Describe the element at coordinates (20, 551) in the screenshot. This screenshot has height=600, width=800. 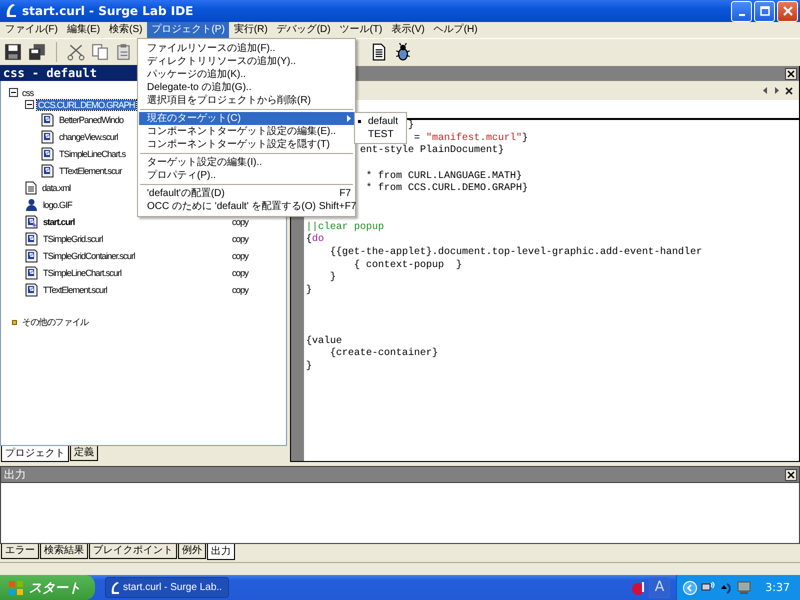
I see `panel-tab: エラー` at that location.